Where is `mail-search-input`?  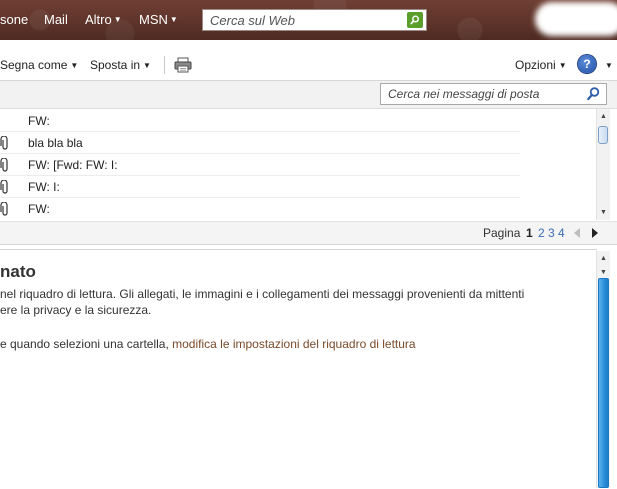
mail-search-input is located at coordinates (482, 94).